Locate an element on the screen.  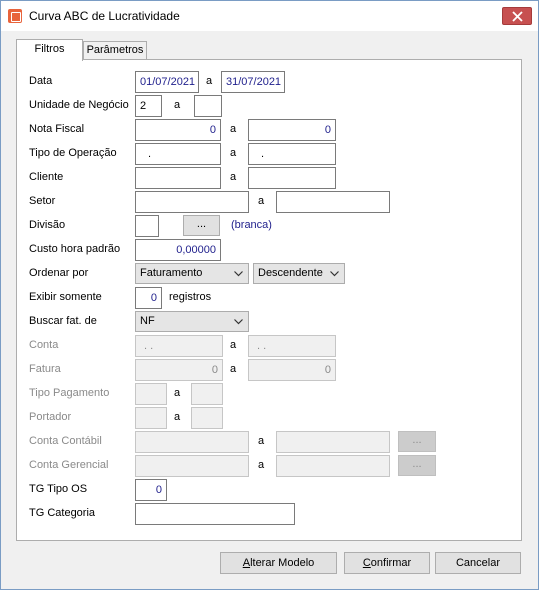
tab-parametros: Parâmetros is located at coordinates (115, 50).